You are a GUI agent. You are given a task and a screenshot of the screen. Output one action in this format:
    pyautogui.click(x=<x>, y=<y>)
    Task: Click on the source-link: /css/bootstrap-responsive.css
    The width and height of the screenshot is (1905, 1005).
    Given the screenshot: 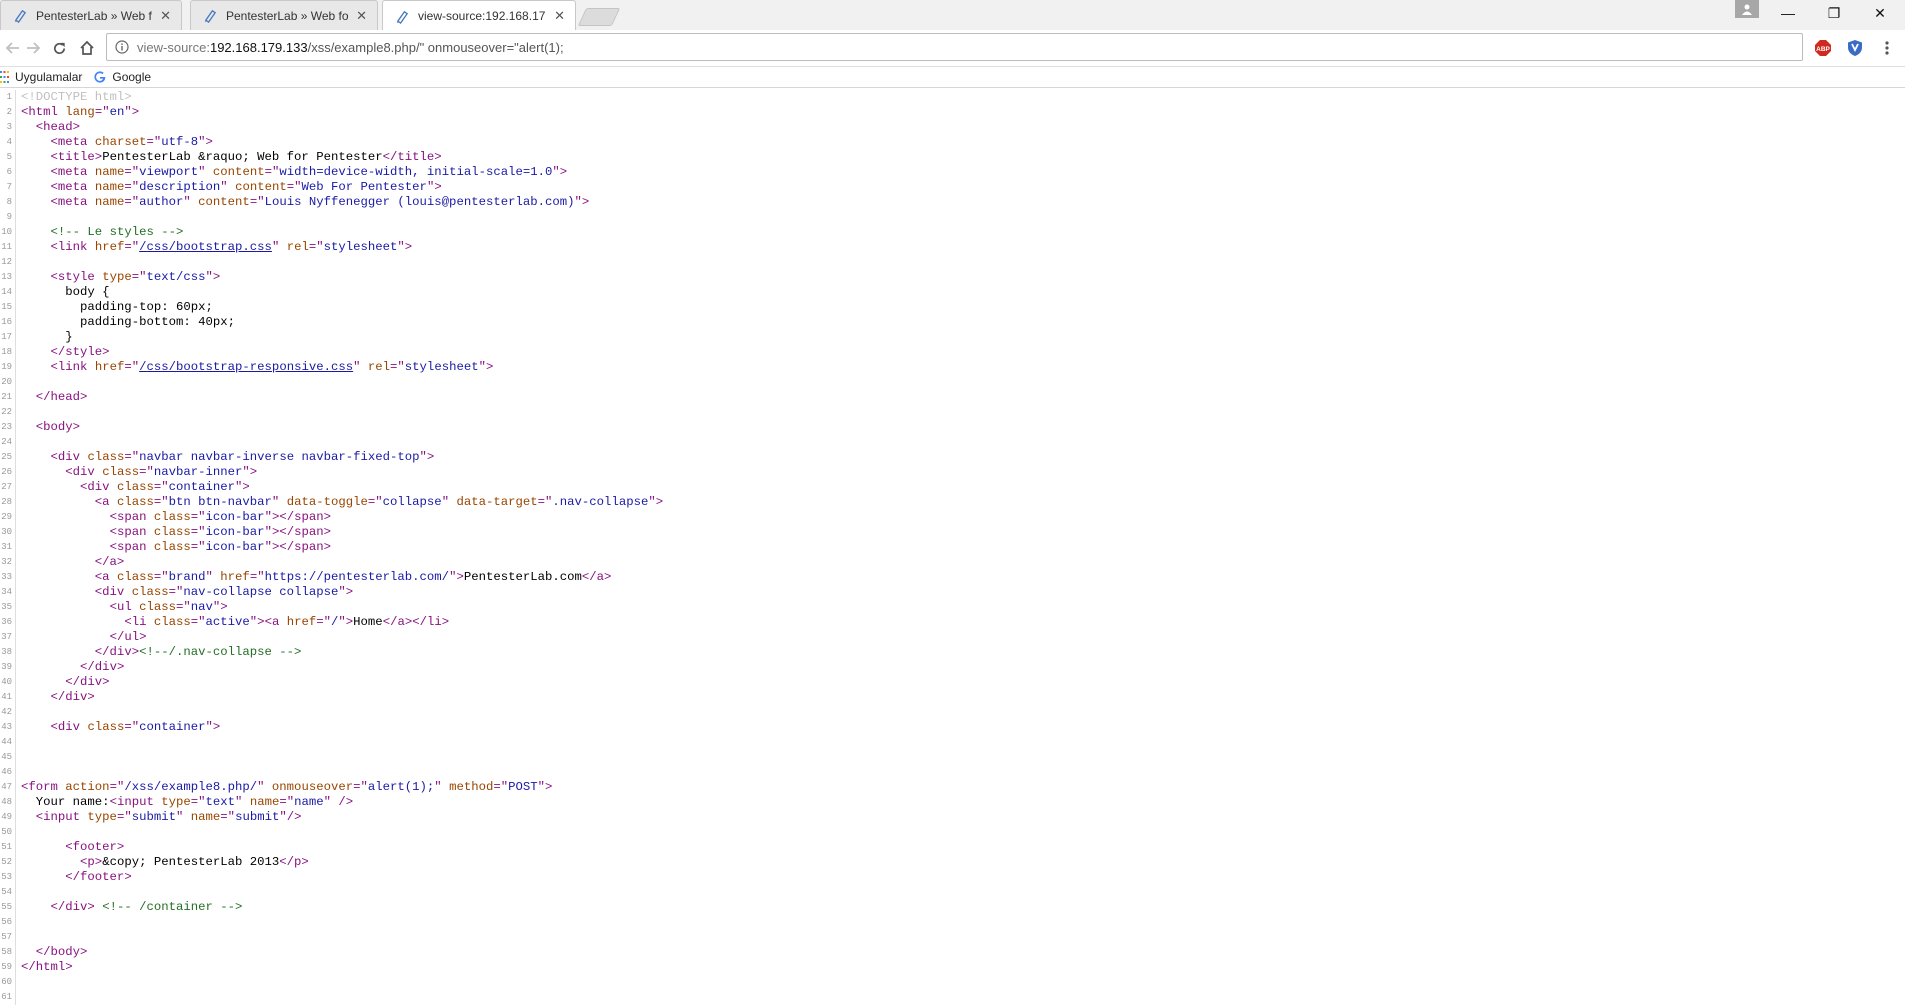 What is the action you would take?
    pyautogui.click(x=246, y=367)
    